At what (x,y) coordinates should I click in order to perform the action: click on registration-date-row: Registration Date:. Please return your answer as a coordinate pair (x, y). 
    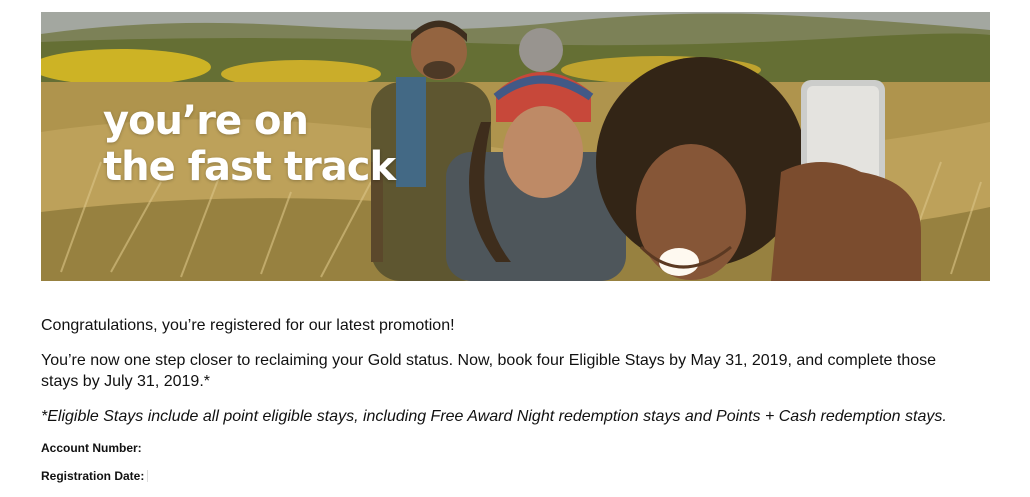
    Looking at the image, I should click on (506, 476).